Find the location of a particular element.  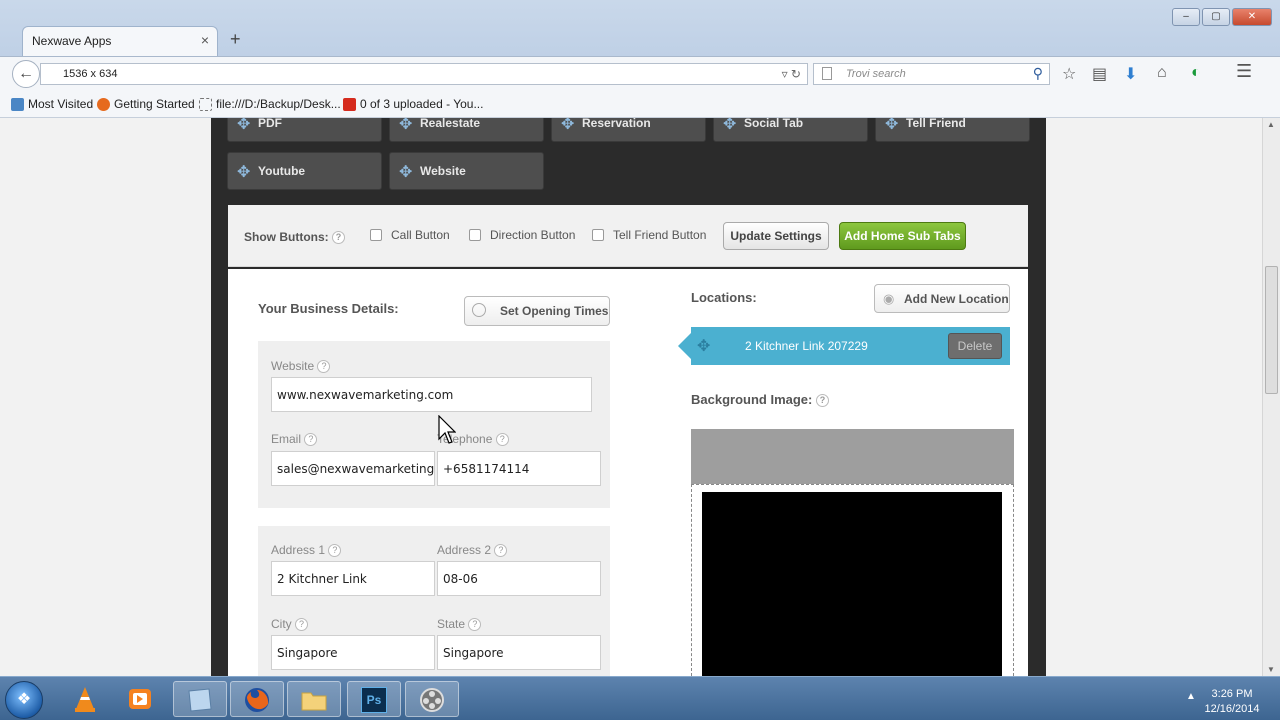

start-button: ❖ is located at coordinates (24, 700).